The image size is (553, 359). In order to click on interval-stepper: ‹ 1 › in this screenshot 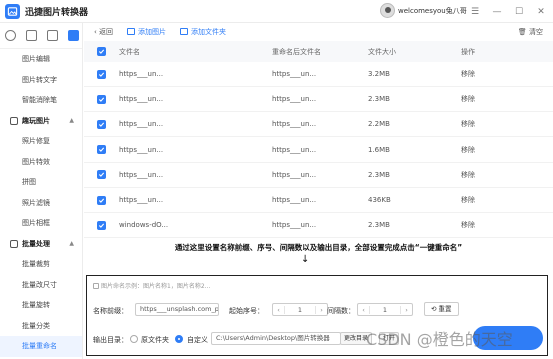, I will do `click(385, 309)`.